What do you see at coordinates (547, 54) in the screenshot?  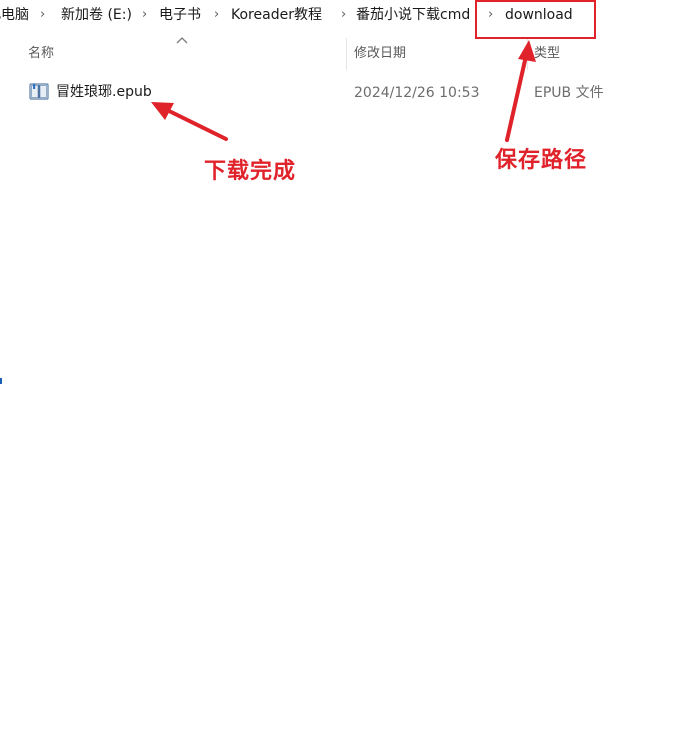 I see `column-header-type: 类型` at bounding box center [547, 54].